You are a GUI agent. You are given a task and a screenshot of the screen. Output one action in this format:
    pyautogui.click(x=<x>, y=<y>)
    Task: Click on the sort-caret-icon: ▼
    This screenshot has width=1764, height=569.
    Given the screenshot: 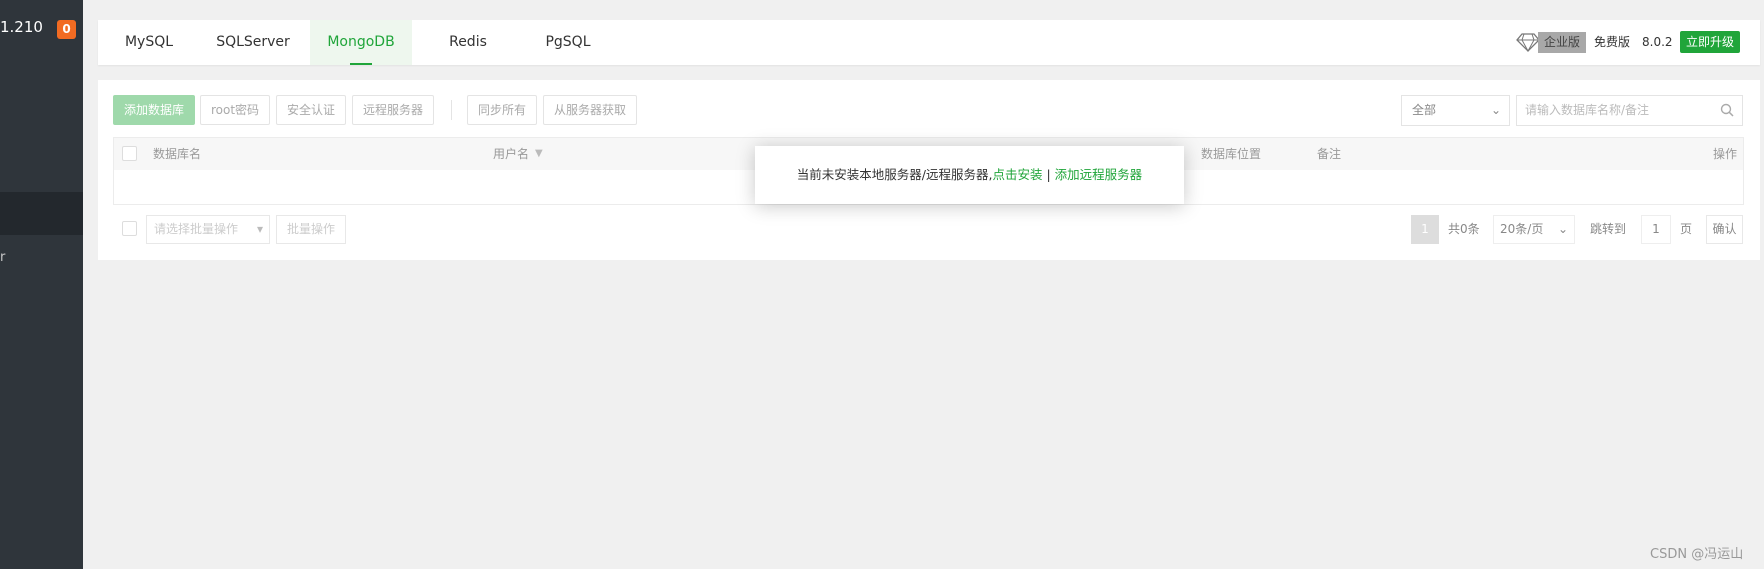 What is the action you would take?
    pyautogui.click(x=539, y=154)
    